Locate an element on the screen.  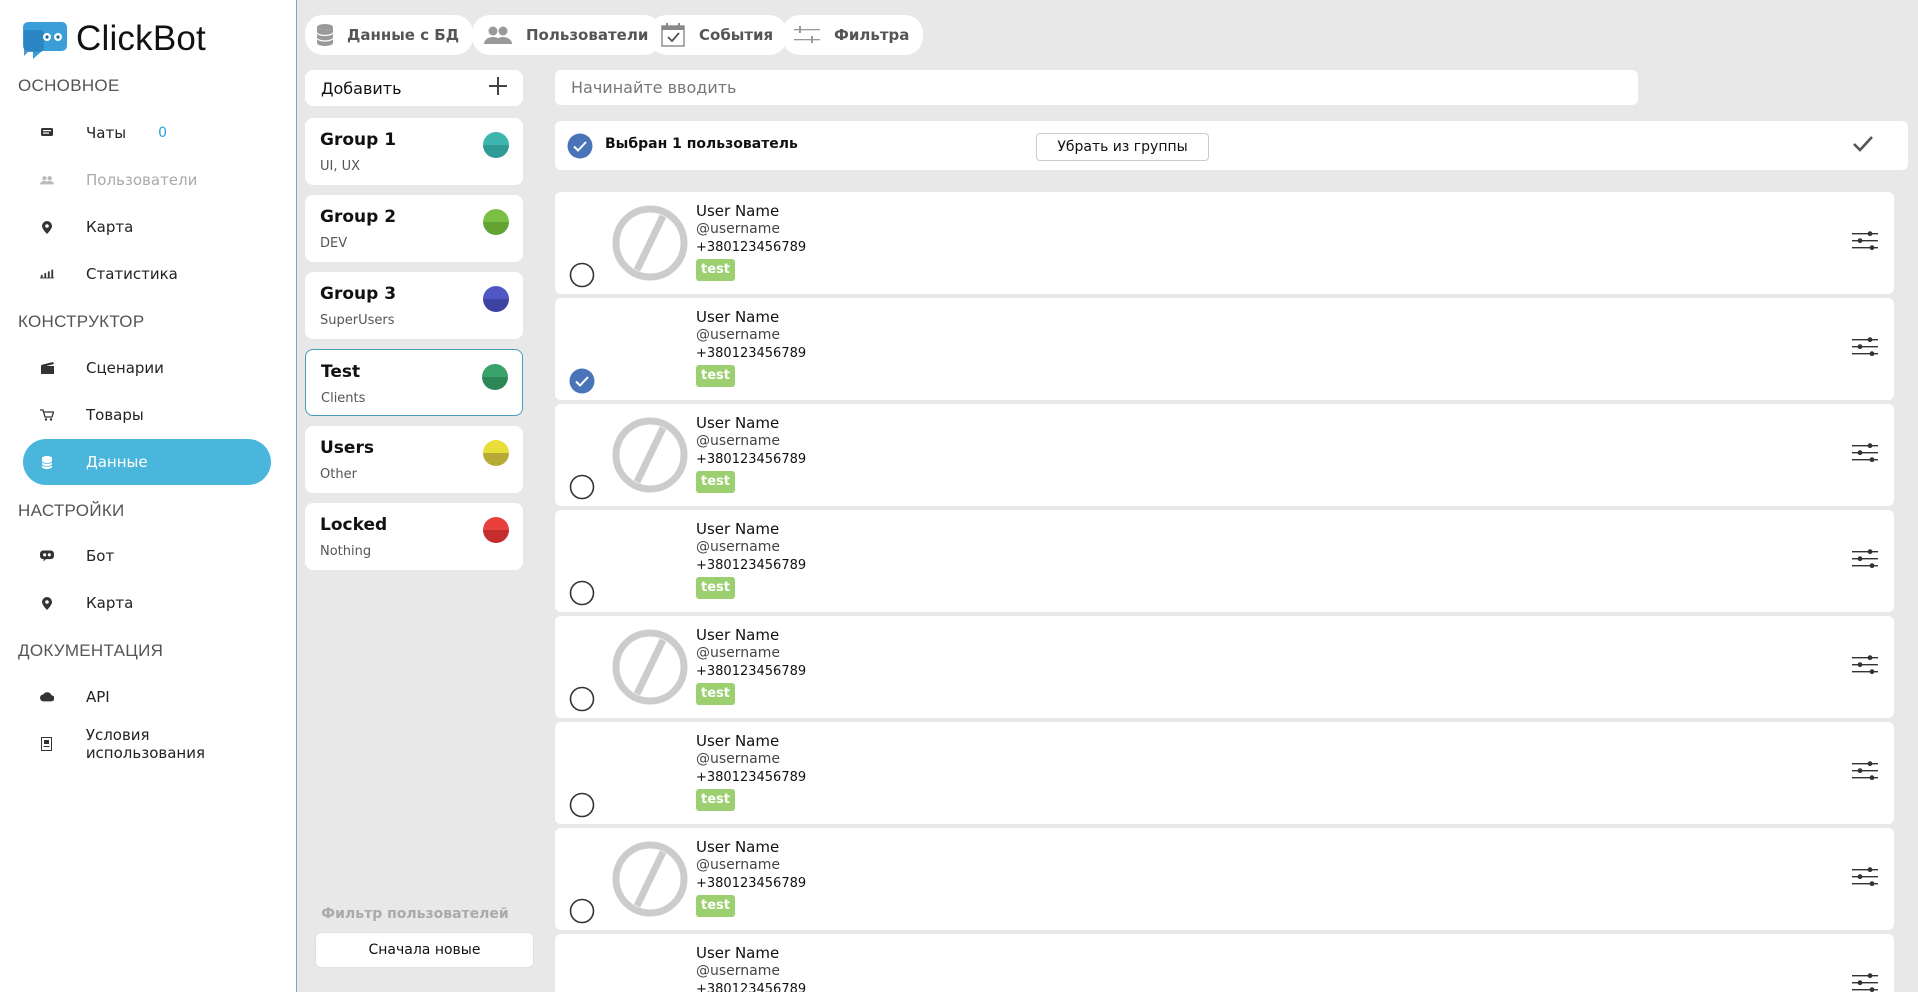
tab-label: Данные с БД is located at coordinates (403, 35).